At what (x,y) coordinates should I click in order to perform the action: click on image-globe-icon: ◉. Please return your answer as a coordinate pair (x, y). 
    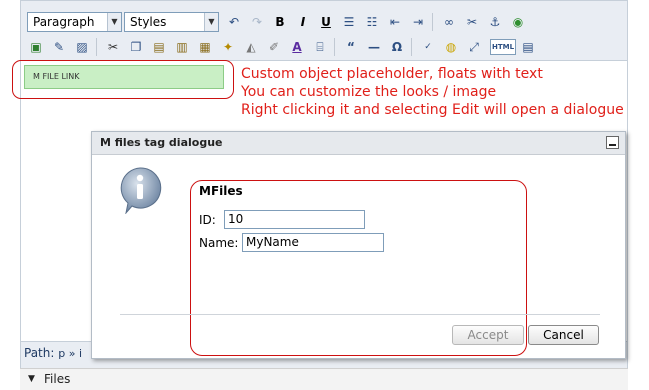
    Looking at the image, I should click on (518, 22).